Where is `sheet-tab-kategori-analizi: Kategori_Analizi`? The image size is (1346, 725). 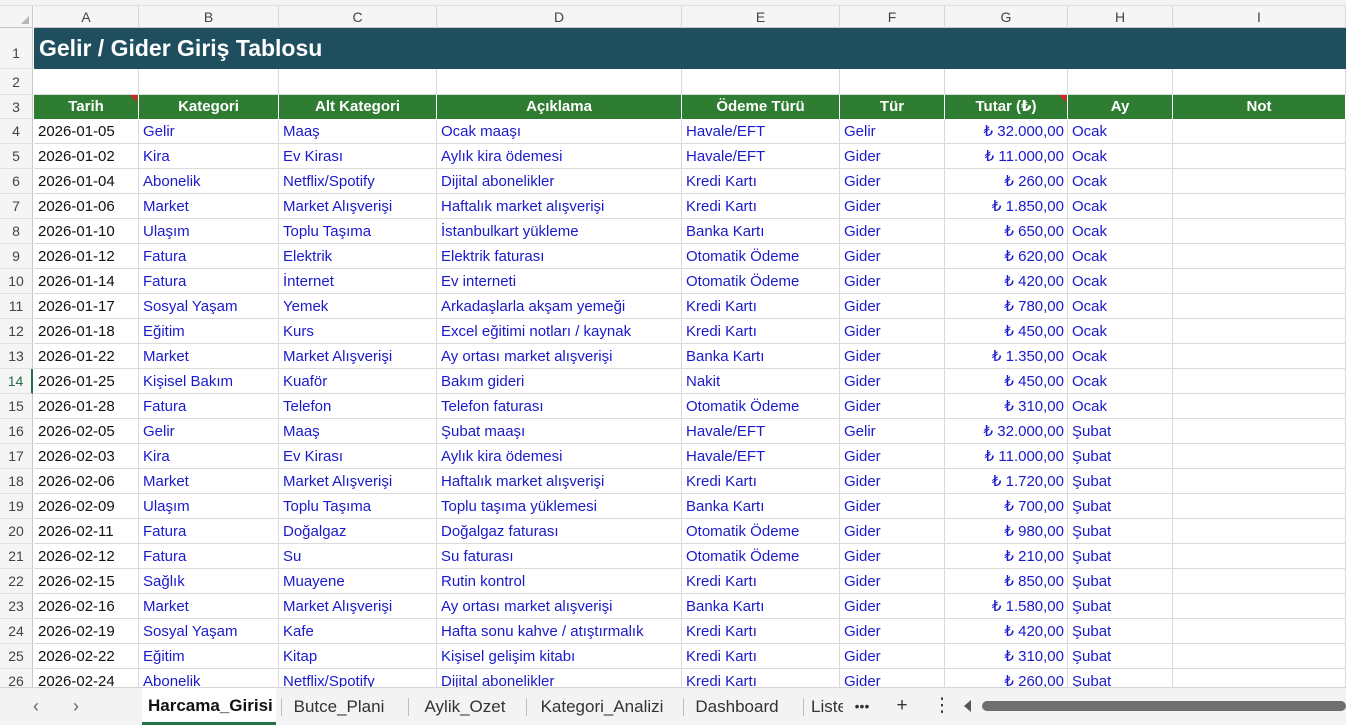 sheet-tab-kategori-analizi: Kategori_Analizi is located at coordinates (602, 706).